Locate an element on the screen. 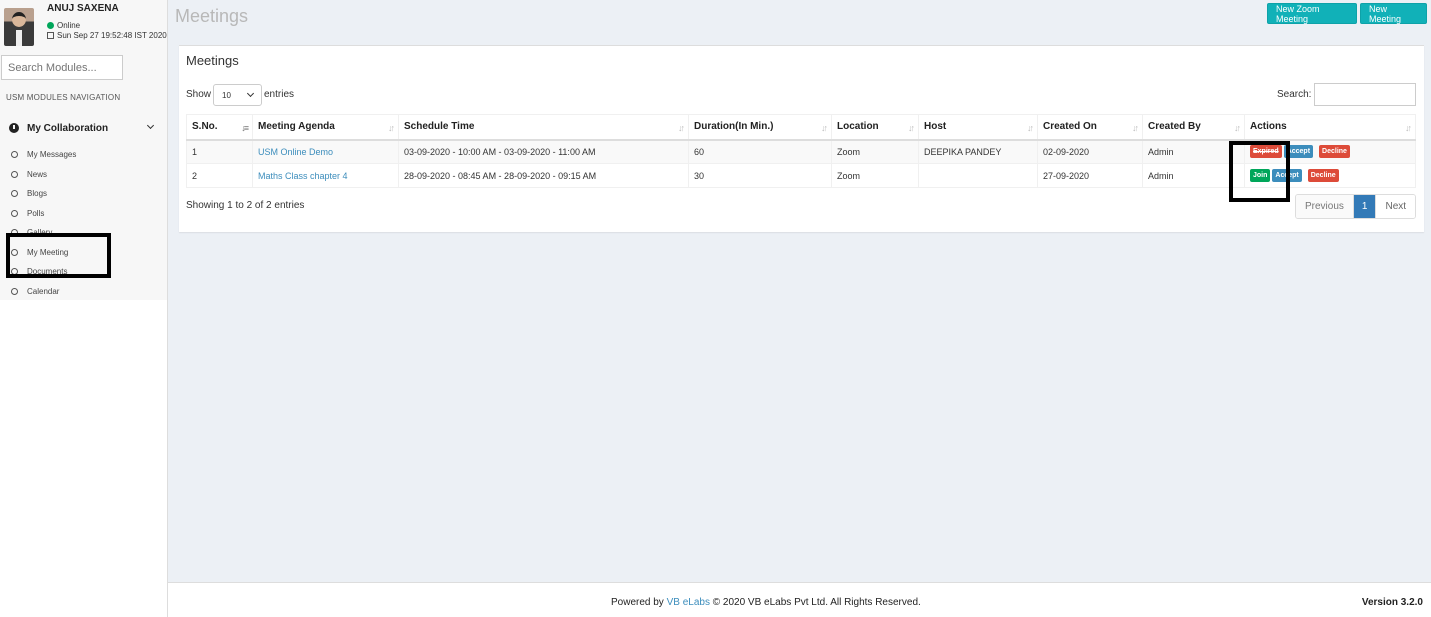 The image size is (1431, 617). next-page-button: Next is located at coordinates (1396, 206).